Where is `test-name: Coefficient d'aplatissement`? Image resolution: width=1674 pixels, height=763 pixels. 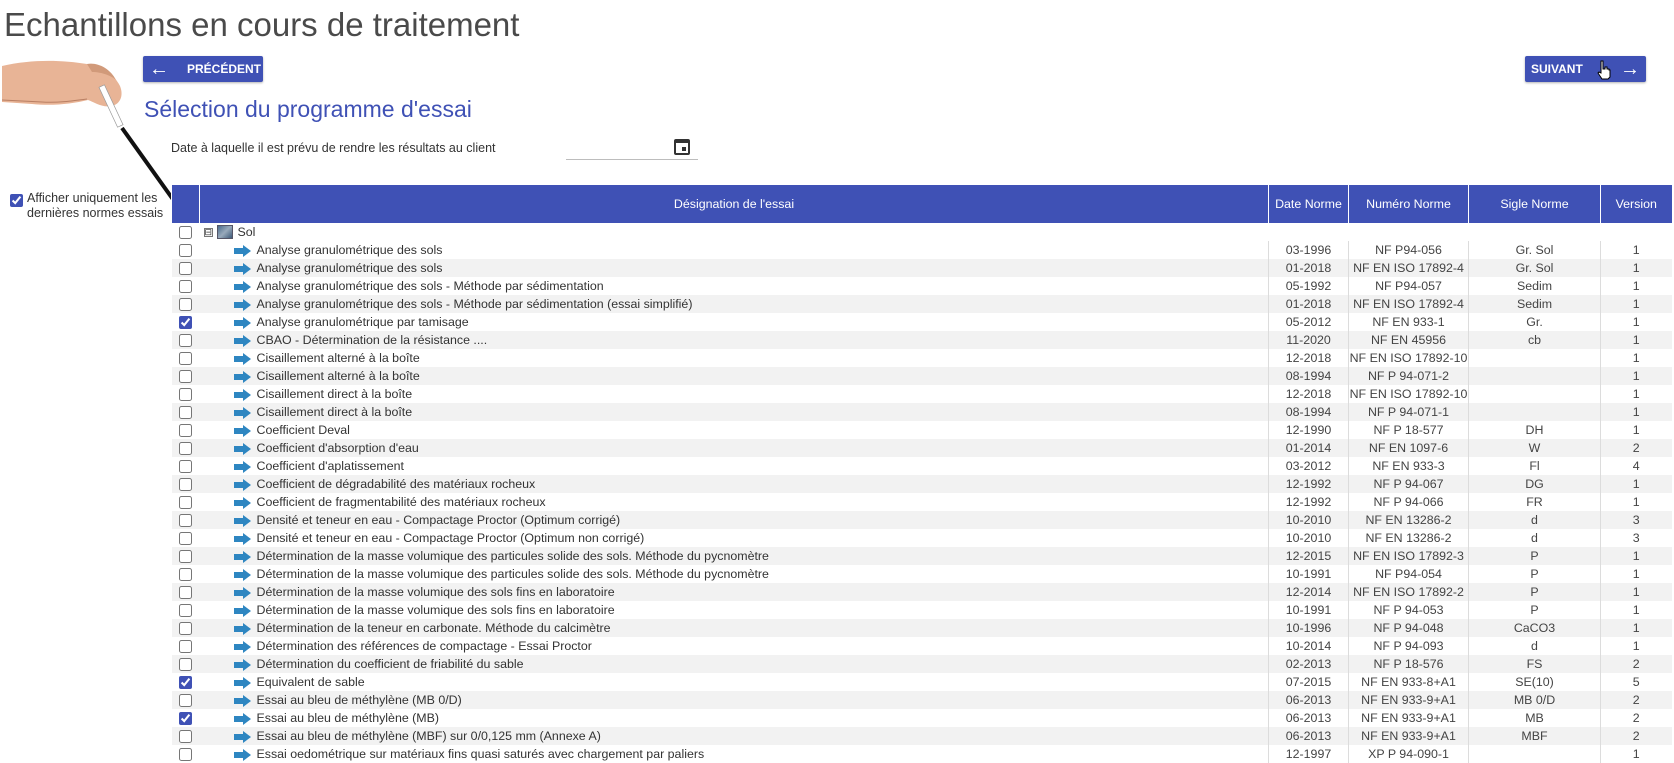
test-name: Coefficient d'aplatissement is located at coordinates (330, 466).